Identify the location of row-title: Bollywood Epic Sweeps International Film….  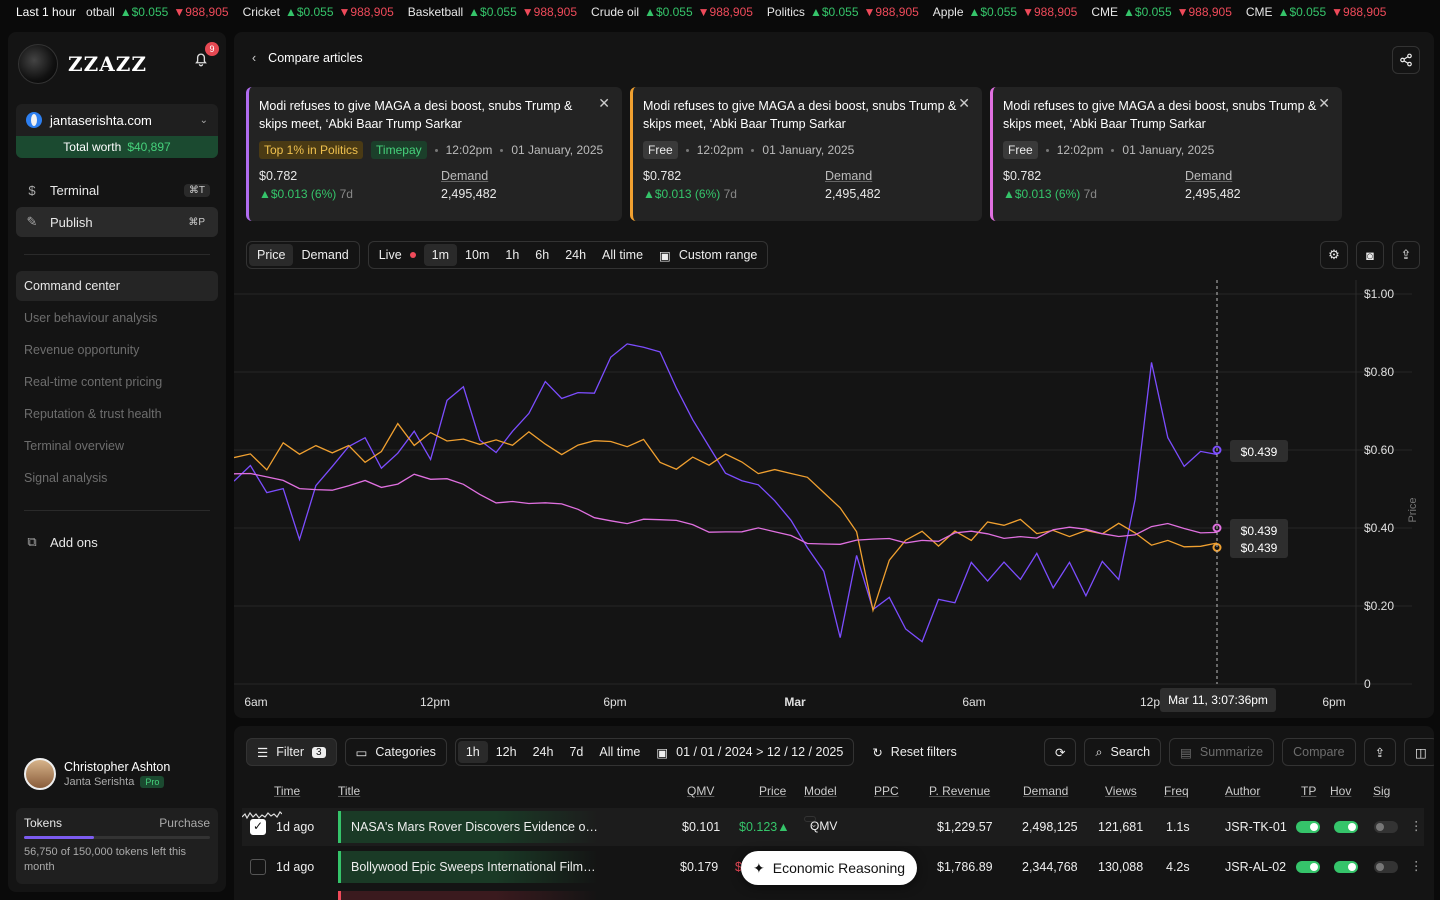
(468, 867).